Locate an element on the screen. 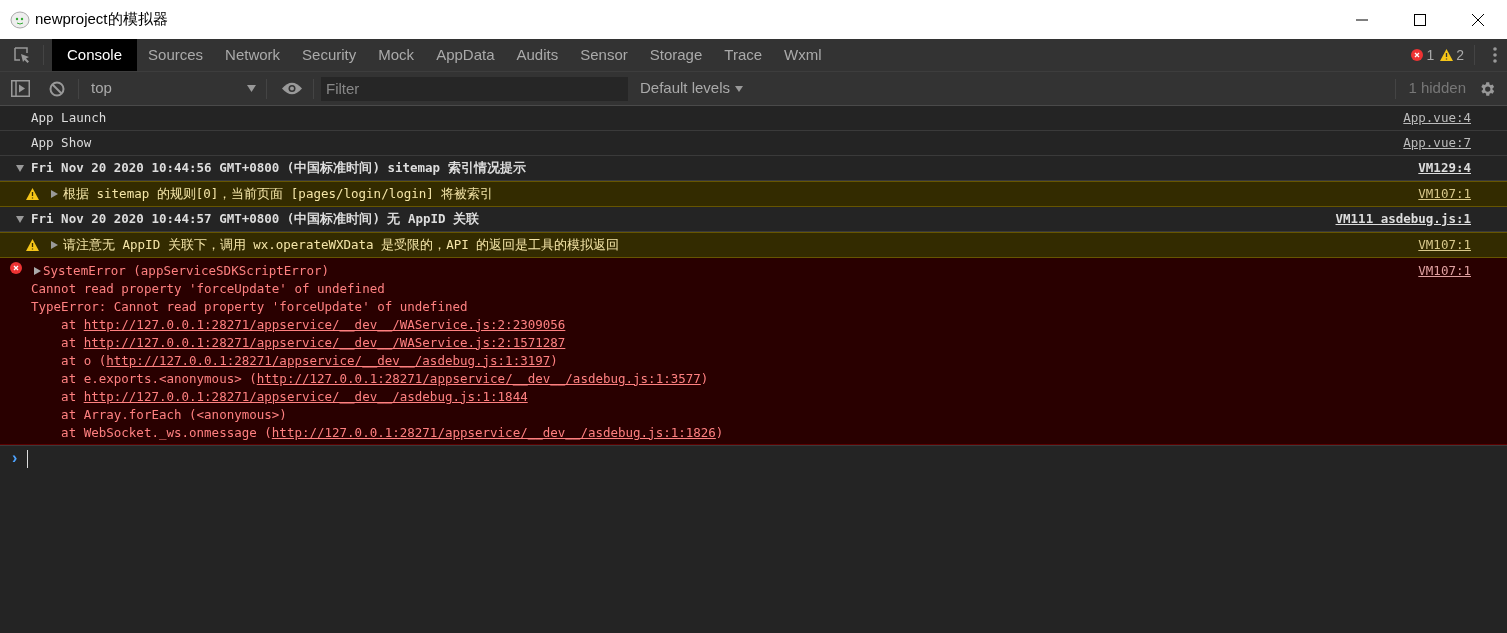 This screenshot has height=633, width=1507. devtools-tab: Security is located at coordinates (329, 55).